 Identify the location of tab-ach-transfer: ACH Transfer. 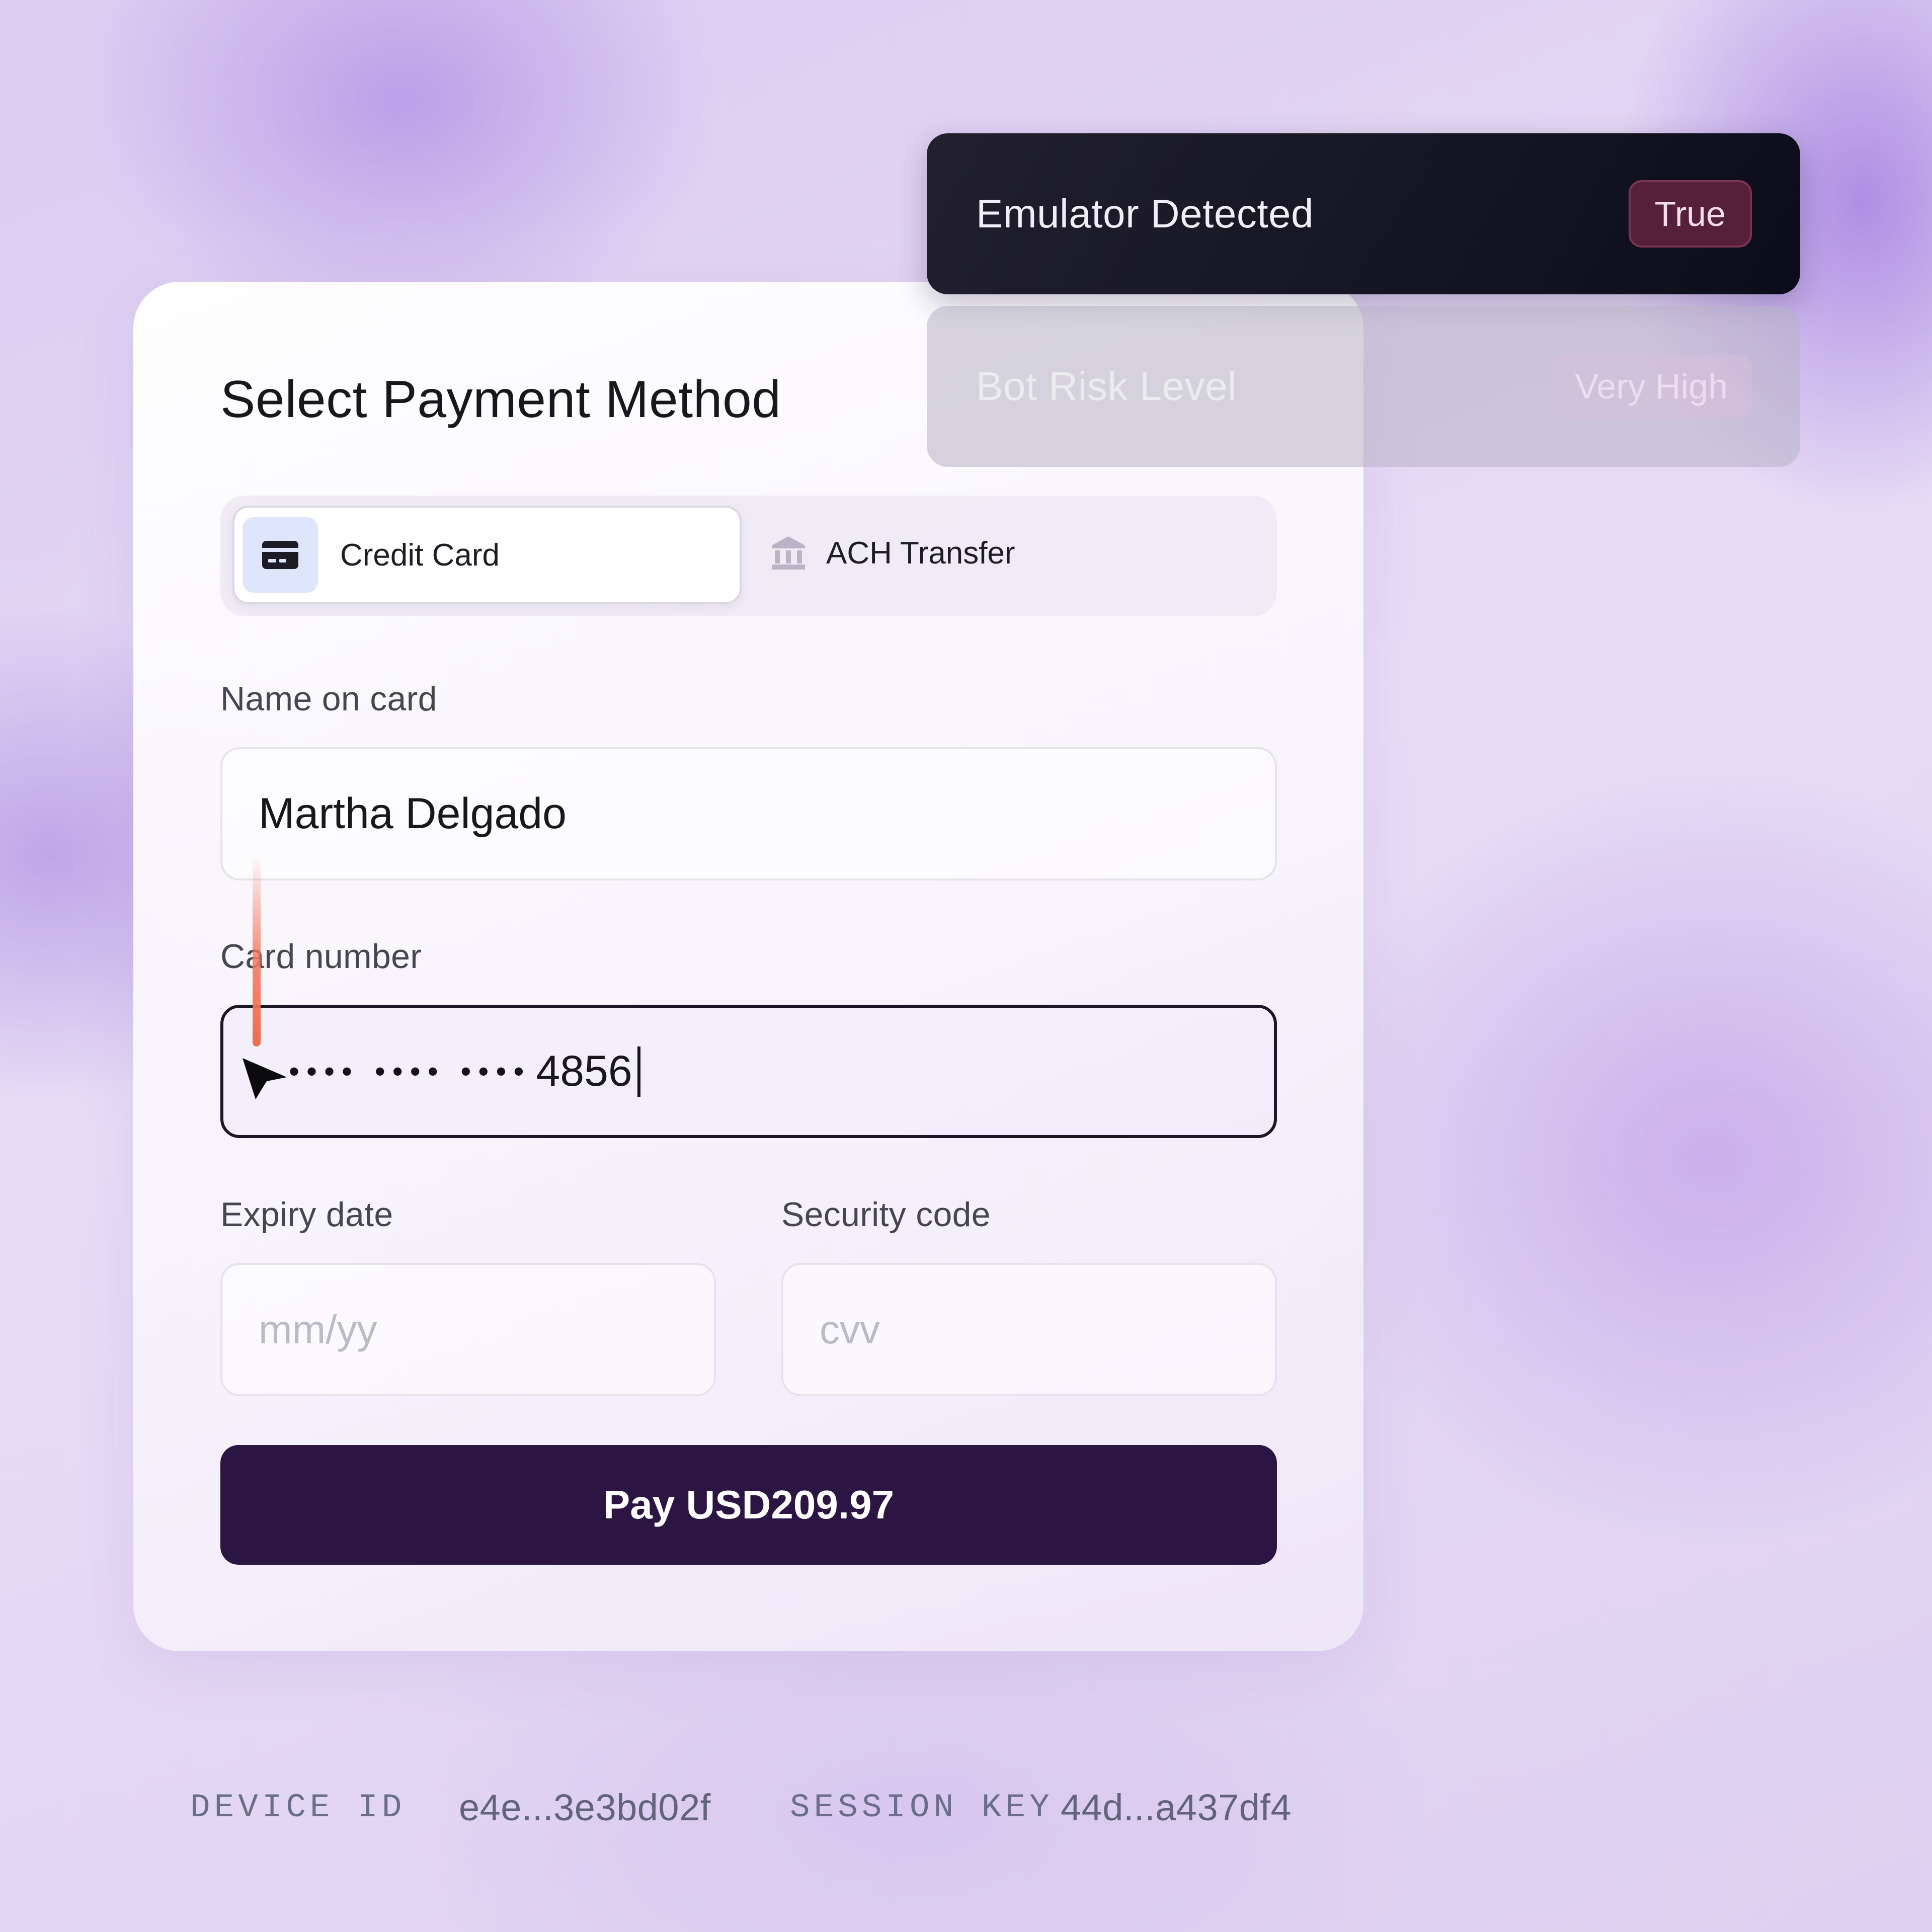
(995, 553).